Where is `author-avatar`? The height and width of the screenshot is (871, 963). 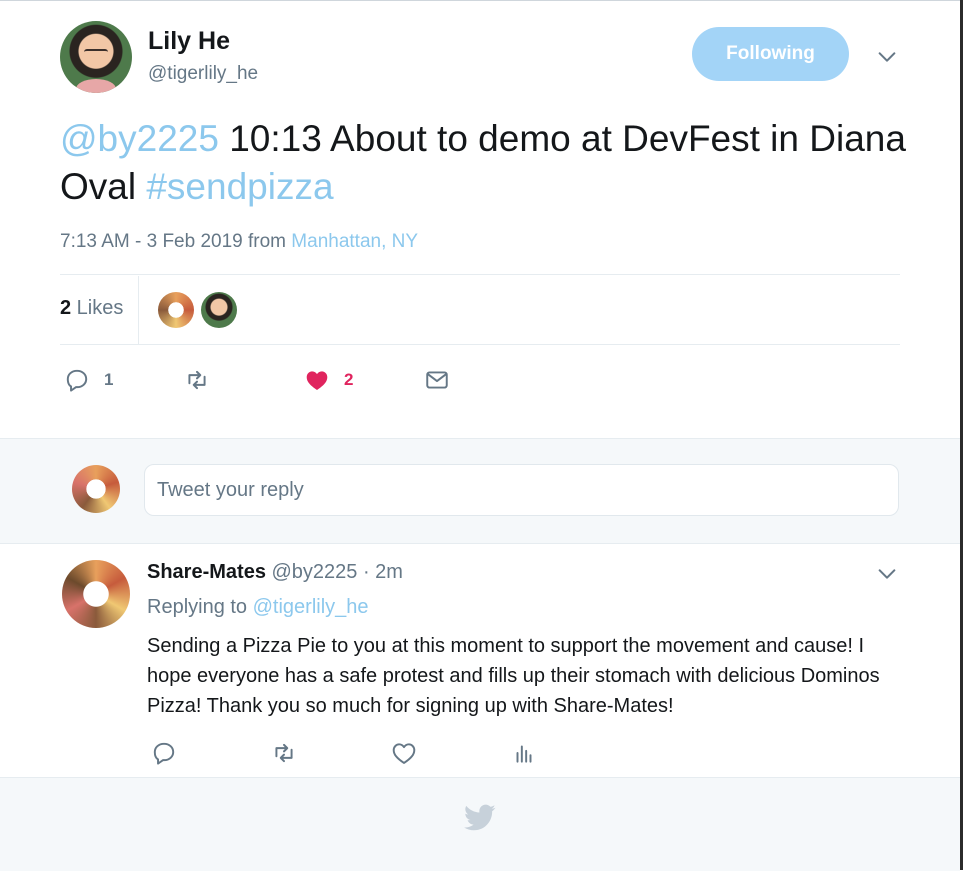
author-avatar is located at coordinates (96, 57).